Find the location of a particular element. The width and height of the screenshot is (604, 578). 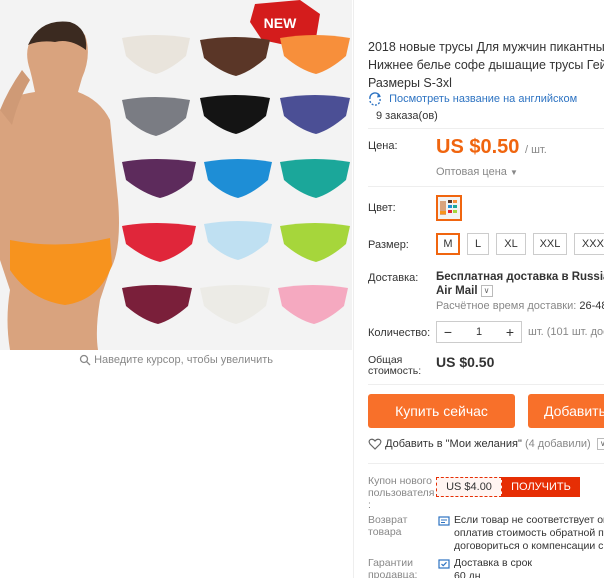

seller-guarantee-label: Гарантии продавца: is located at coordinates (392, 567).